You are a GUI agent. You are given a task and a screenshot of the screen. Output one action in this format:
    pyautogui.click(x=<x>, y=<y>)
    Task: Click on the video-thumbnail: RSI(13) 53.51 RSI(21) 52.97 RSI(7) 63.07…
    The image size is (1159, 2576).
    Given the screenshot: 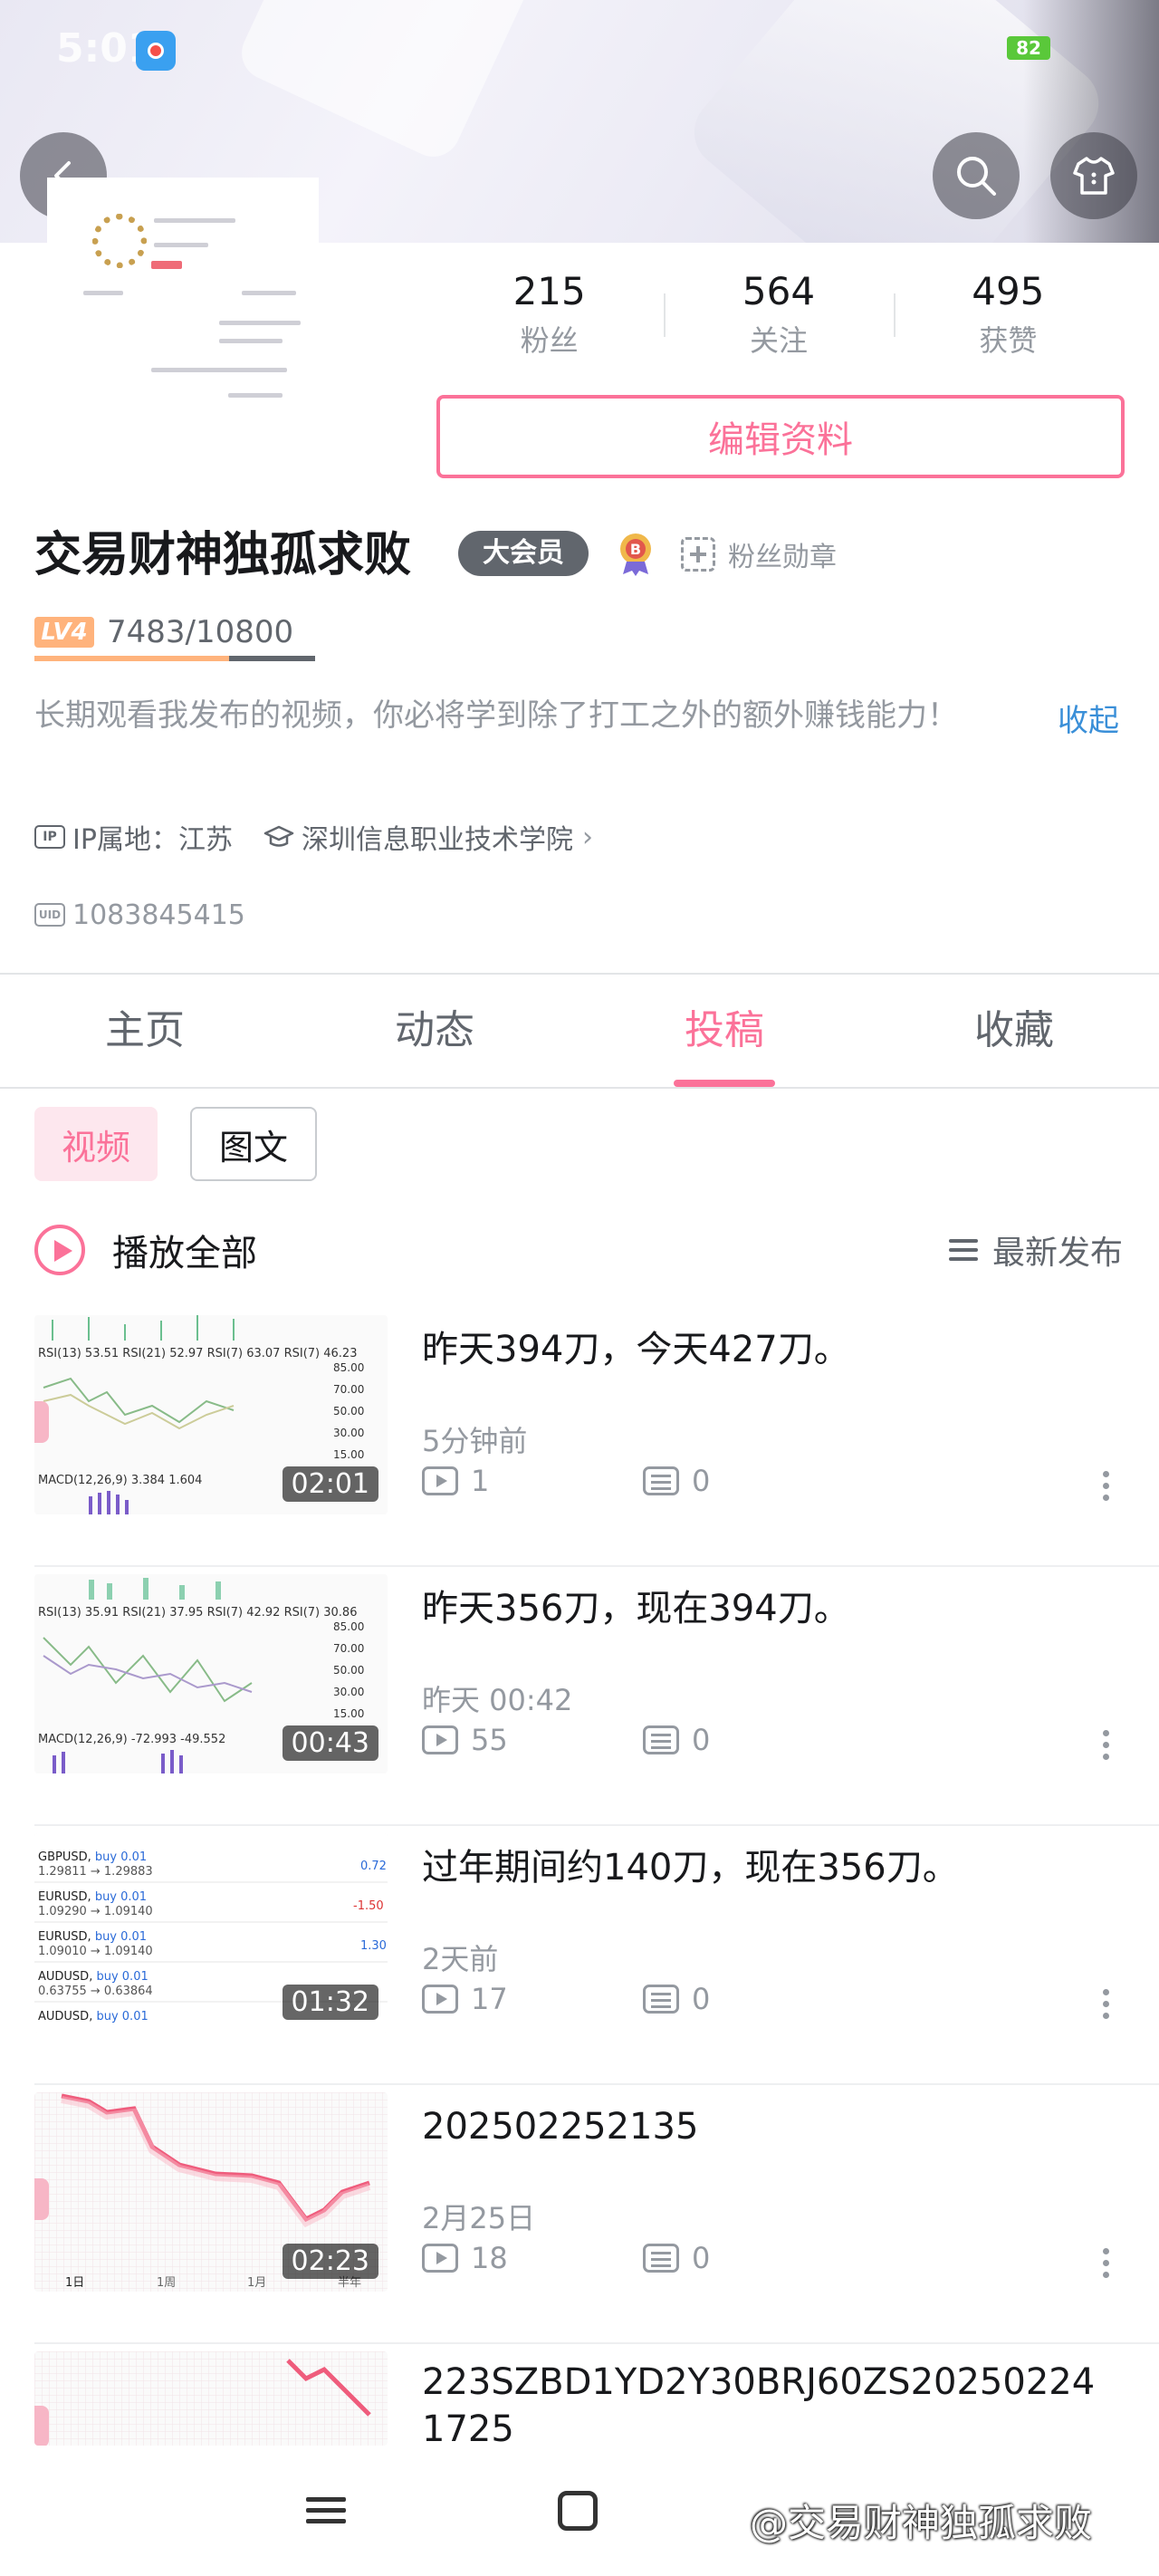 What is the action you would take?
    pyautogui.click(x=211, y=1414)
    